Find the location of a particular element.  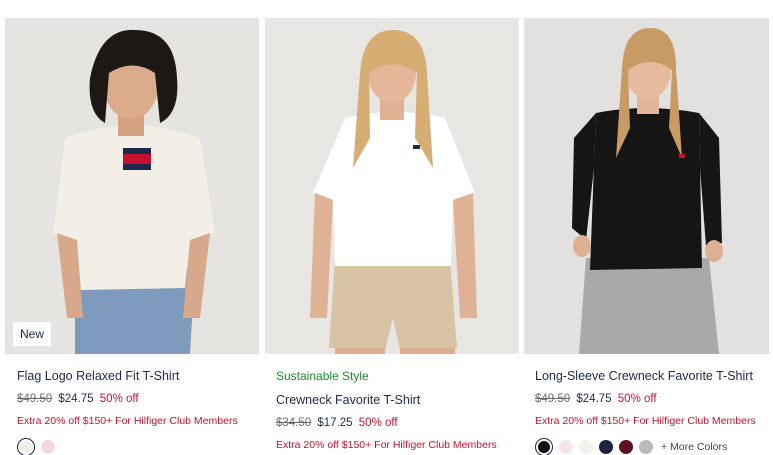

sustainable-style-tag: Sustainable Style is located at coordinates (322, 376).